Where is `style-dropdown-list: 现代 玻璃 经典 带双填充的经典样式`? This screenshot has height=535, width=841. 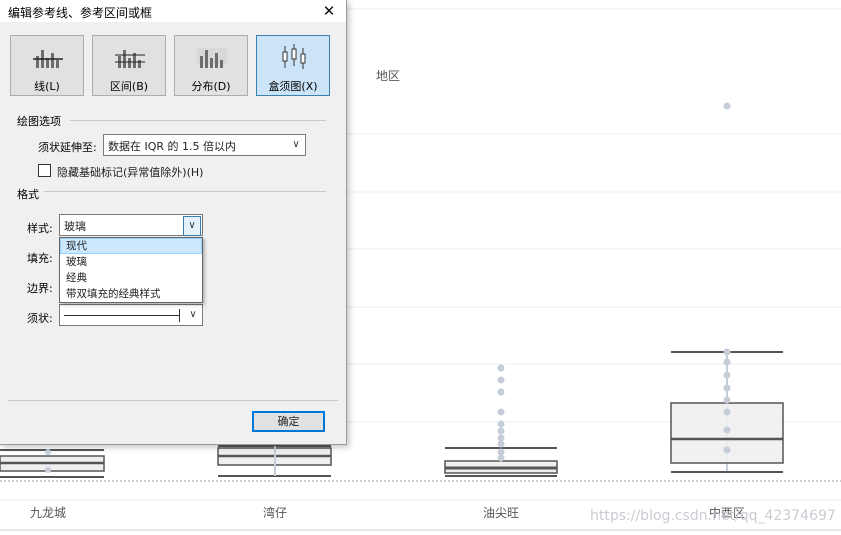
style-dropdown-list: 现代 玻璃 经典 带双填充的经典样式 is located at coordinates (131, 270).